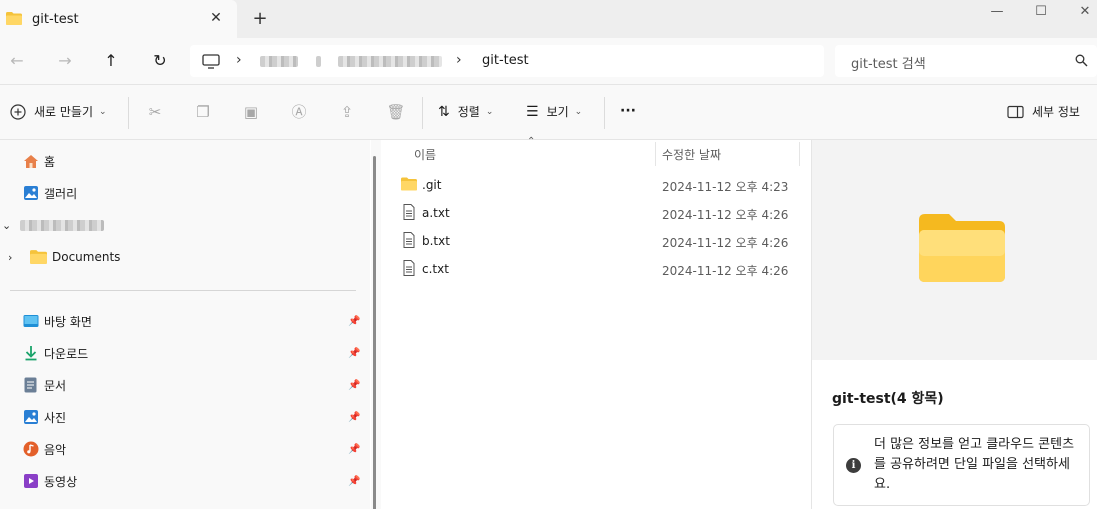 The height and width of the screenshot is (509, 1097). I want to click on delete-icon: 🗑, so click(396, 112).